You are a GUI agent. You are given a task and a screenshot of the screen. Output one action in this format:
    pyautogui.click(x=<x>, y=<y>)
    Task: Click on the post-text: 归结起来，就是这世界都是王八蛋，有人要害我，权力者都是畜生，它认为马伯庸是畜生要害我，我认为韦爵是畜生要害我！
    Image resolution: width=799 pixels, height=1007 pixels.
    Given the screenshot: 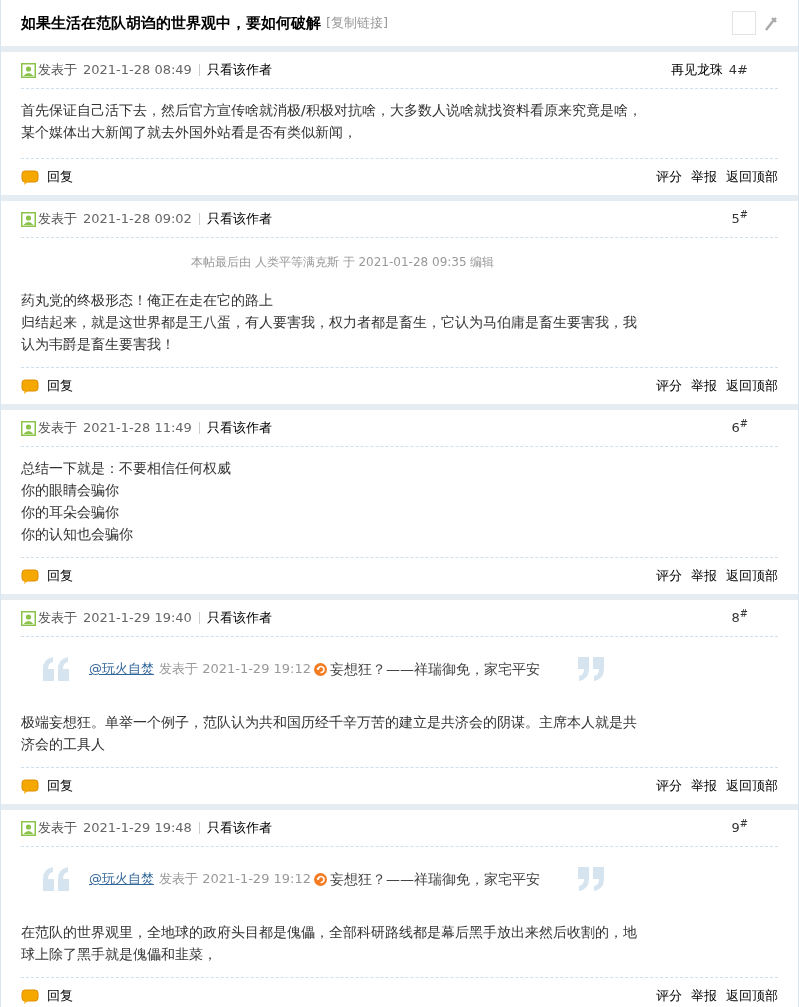 What is the action you would take?
    pyautogui.click(x=329, y=333)
    